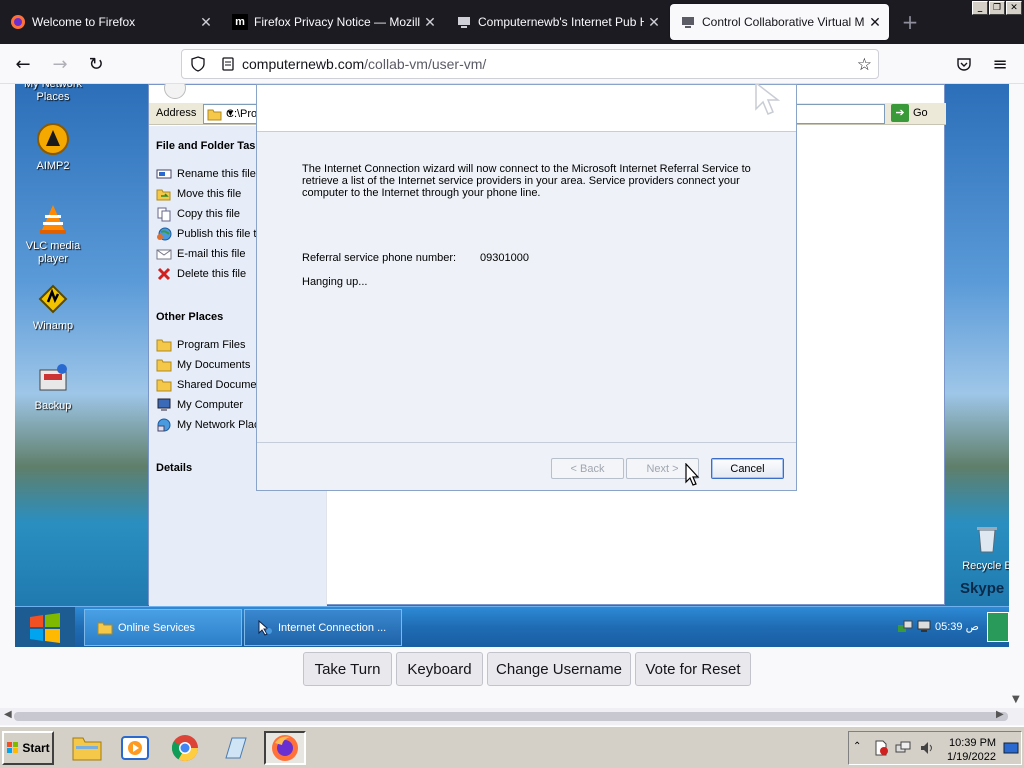 Image resolution: width=1024 pixels, height=768 pixels. What do you see at coordinates (379, 258) in the screenshot?
I see `phone-number-label: Referral service phone number:` at bounding box center [379, 258].